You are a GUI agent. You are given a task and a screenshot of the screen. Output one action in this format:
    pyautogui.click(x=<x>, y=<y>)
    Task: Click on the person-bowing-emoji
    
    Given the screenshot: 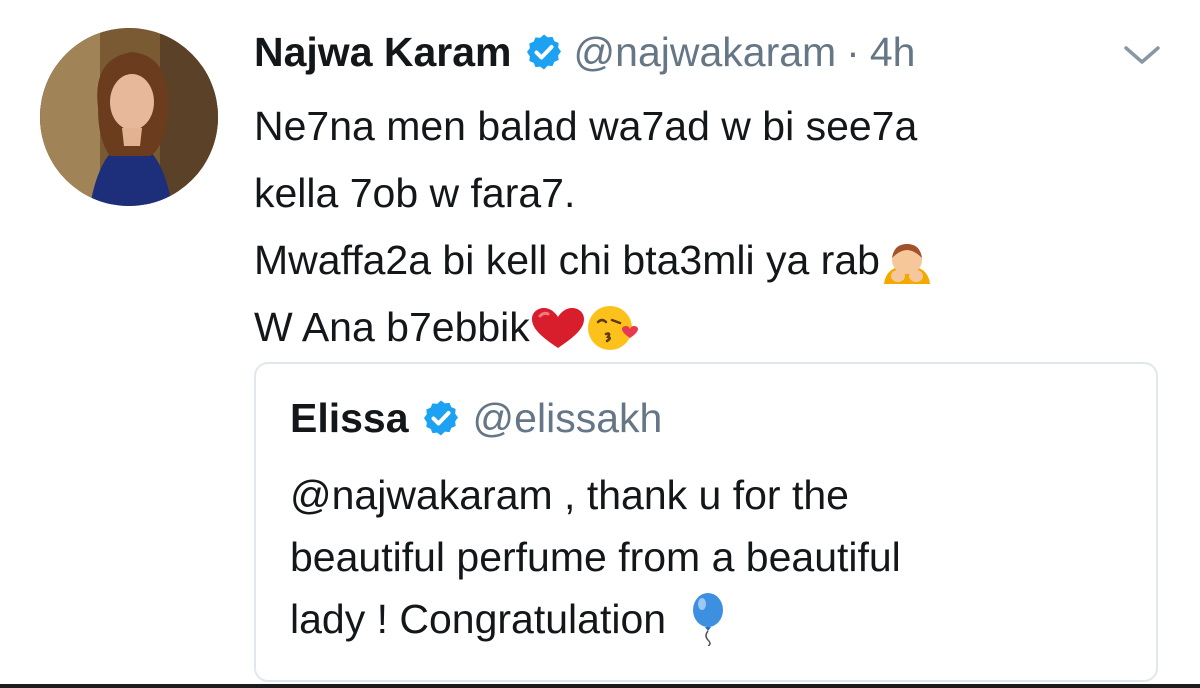 What is the action you would take?
    pyautogui.click(x=907, y=261)
    